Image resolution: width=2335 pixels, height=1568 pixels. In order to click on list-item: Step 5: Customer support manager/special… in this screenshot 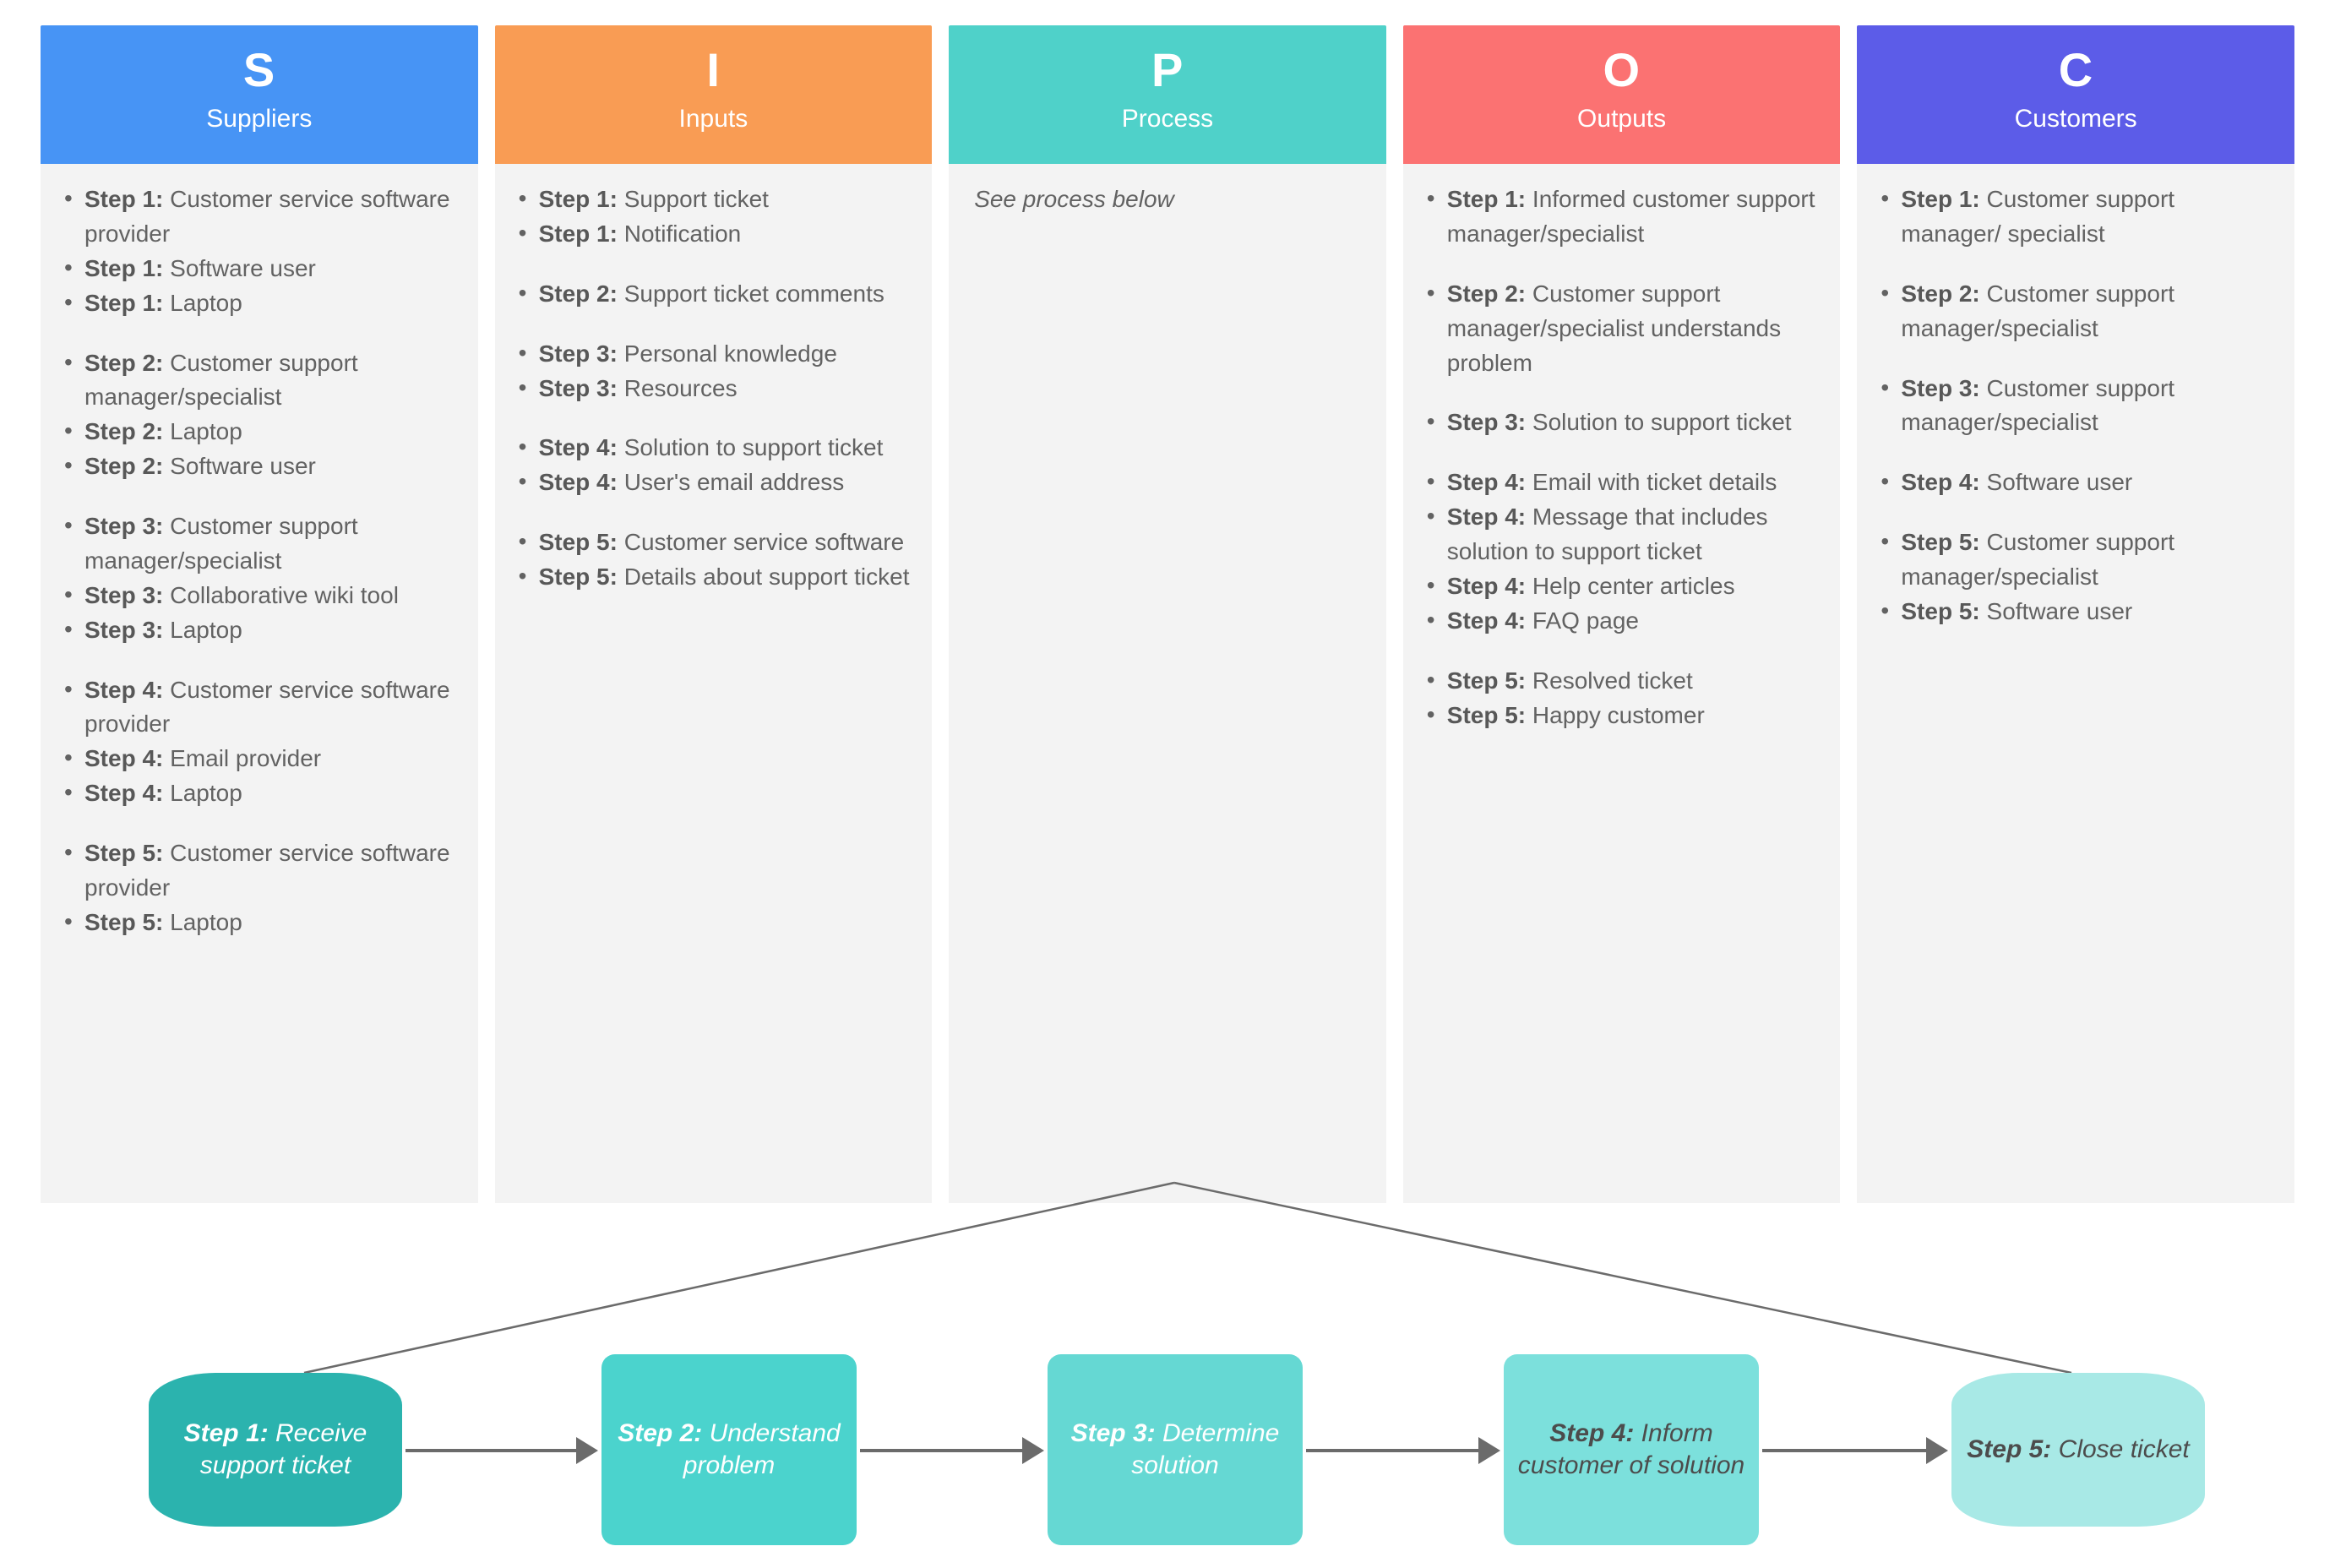, I will do `click(2076, 560)`.